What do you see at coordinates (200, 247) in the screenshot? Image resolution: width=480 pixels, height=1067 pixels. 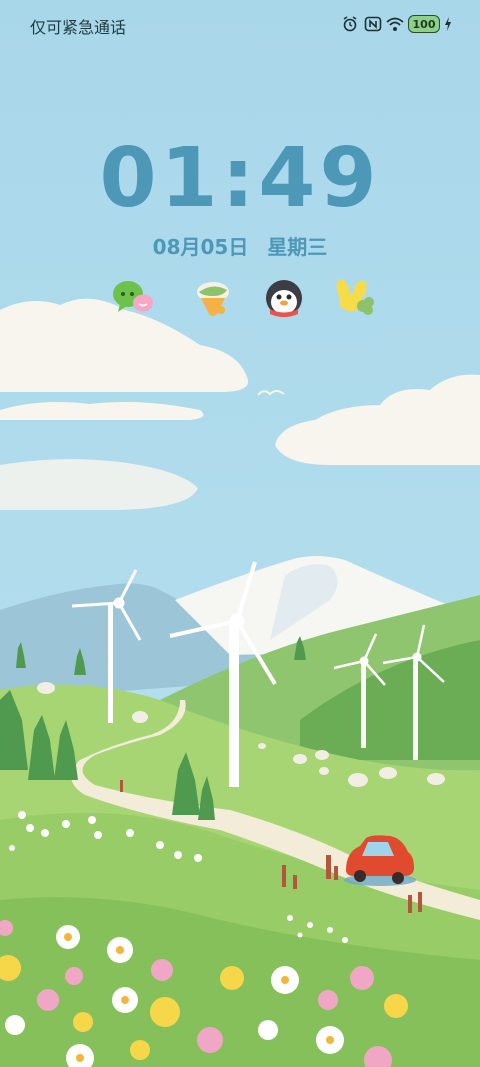 I see `date-text: 08月05日` at bounding box center [200, 247].